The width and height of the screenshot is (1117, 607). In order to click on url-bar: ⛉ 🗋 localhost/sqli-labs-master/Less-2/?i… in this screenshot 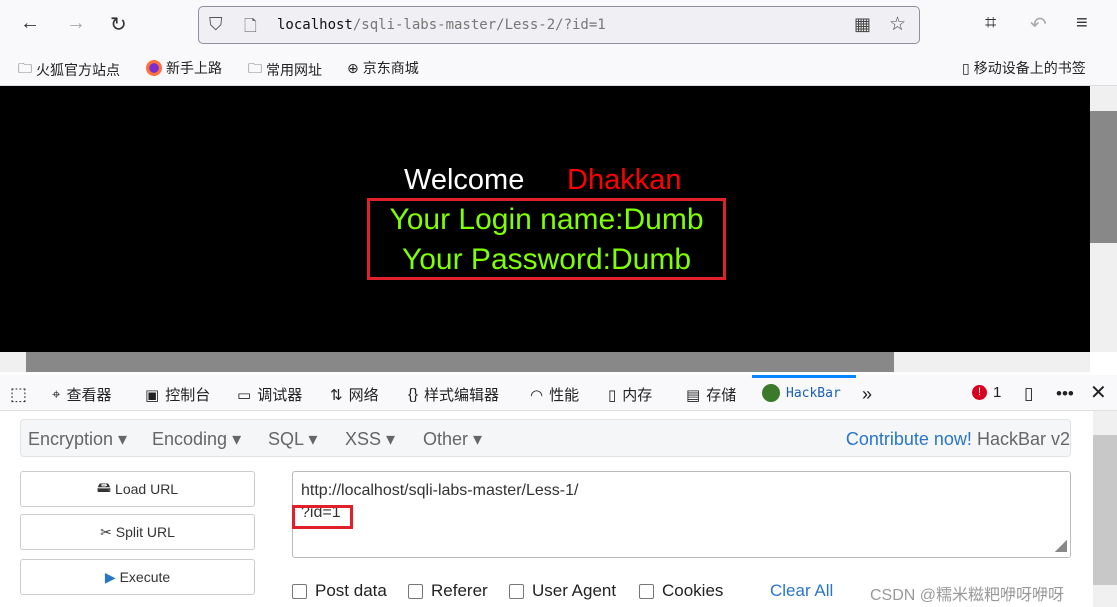, I will do `click(559, 25)`.